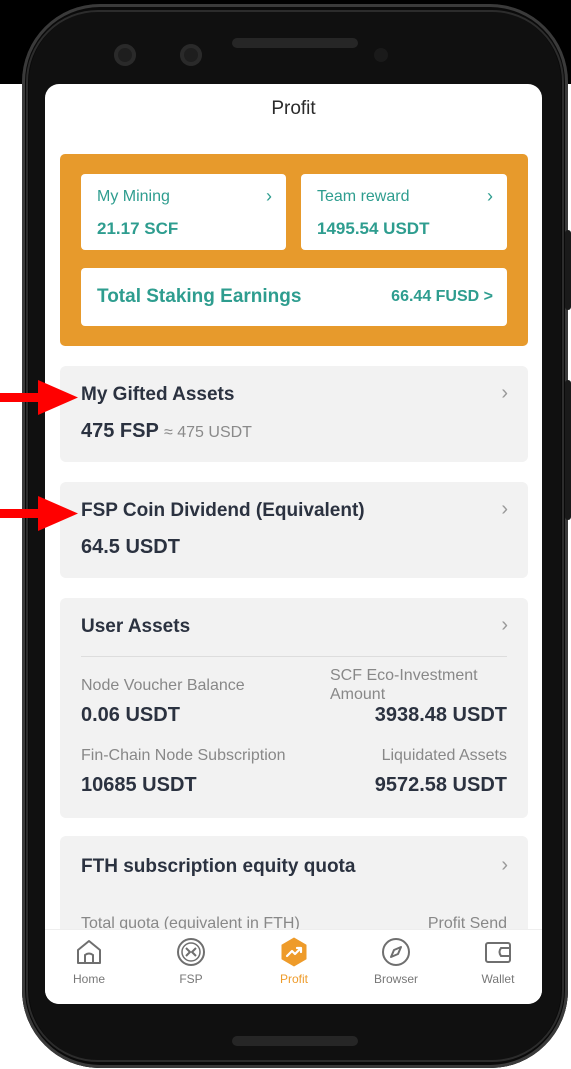 This screenshot has height=1069, width=571. Describe the element at coordinates (130, 547) in the screenshot. I see `coin-dividend-value: 64.5 USDT` at that location.